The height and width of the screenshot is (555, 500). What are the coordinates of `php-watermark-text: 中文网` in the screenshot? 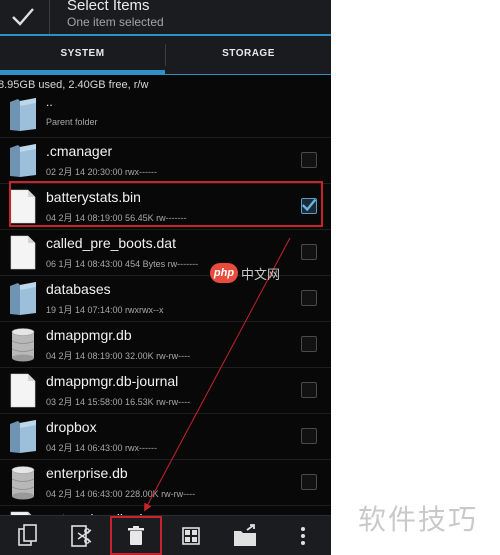 It's located at (261, 274).